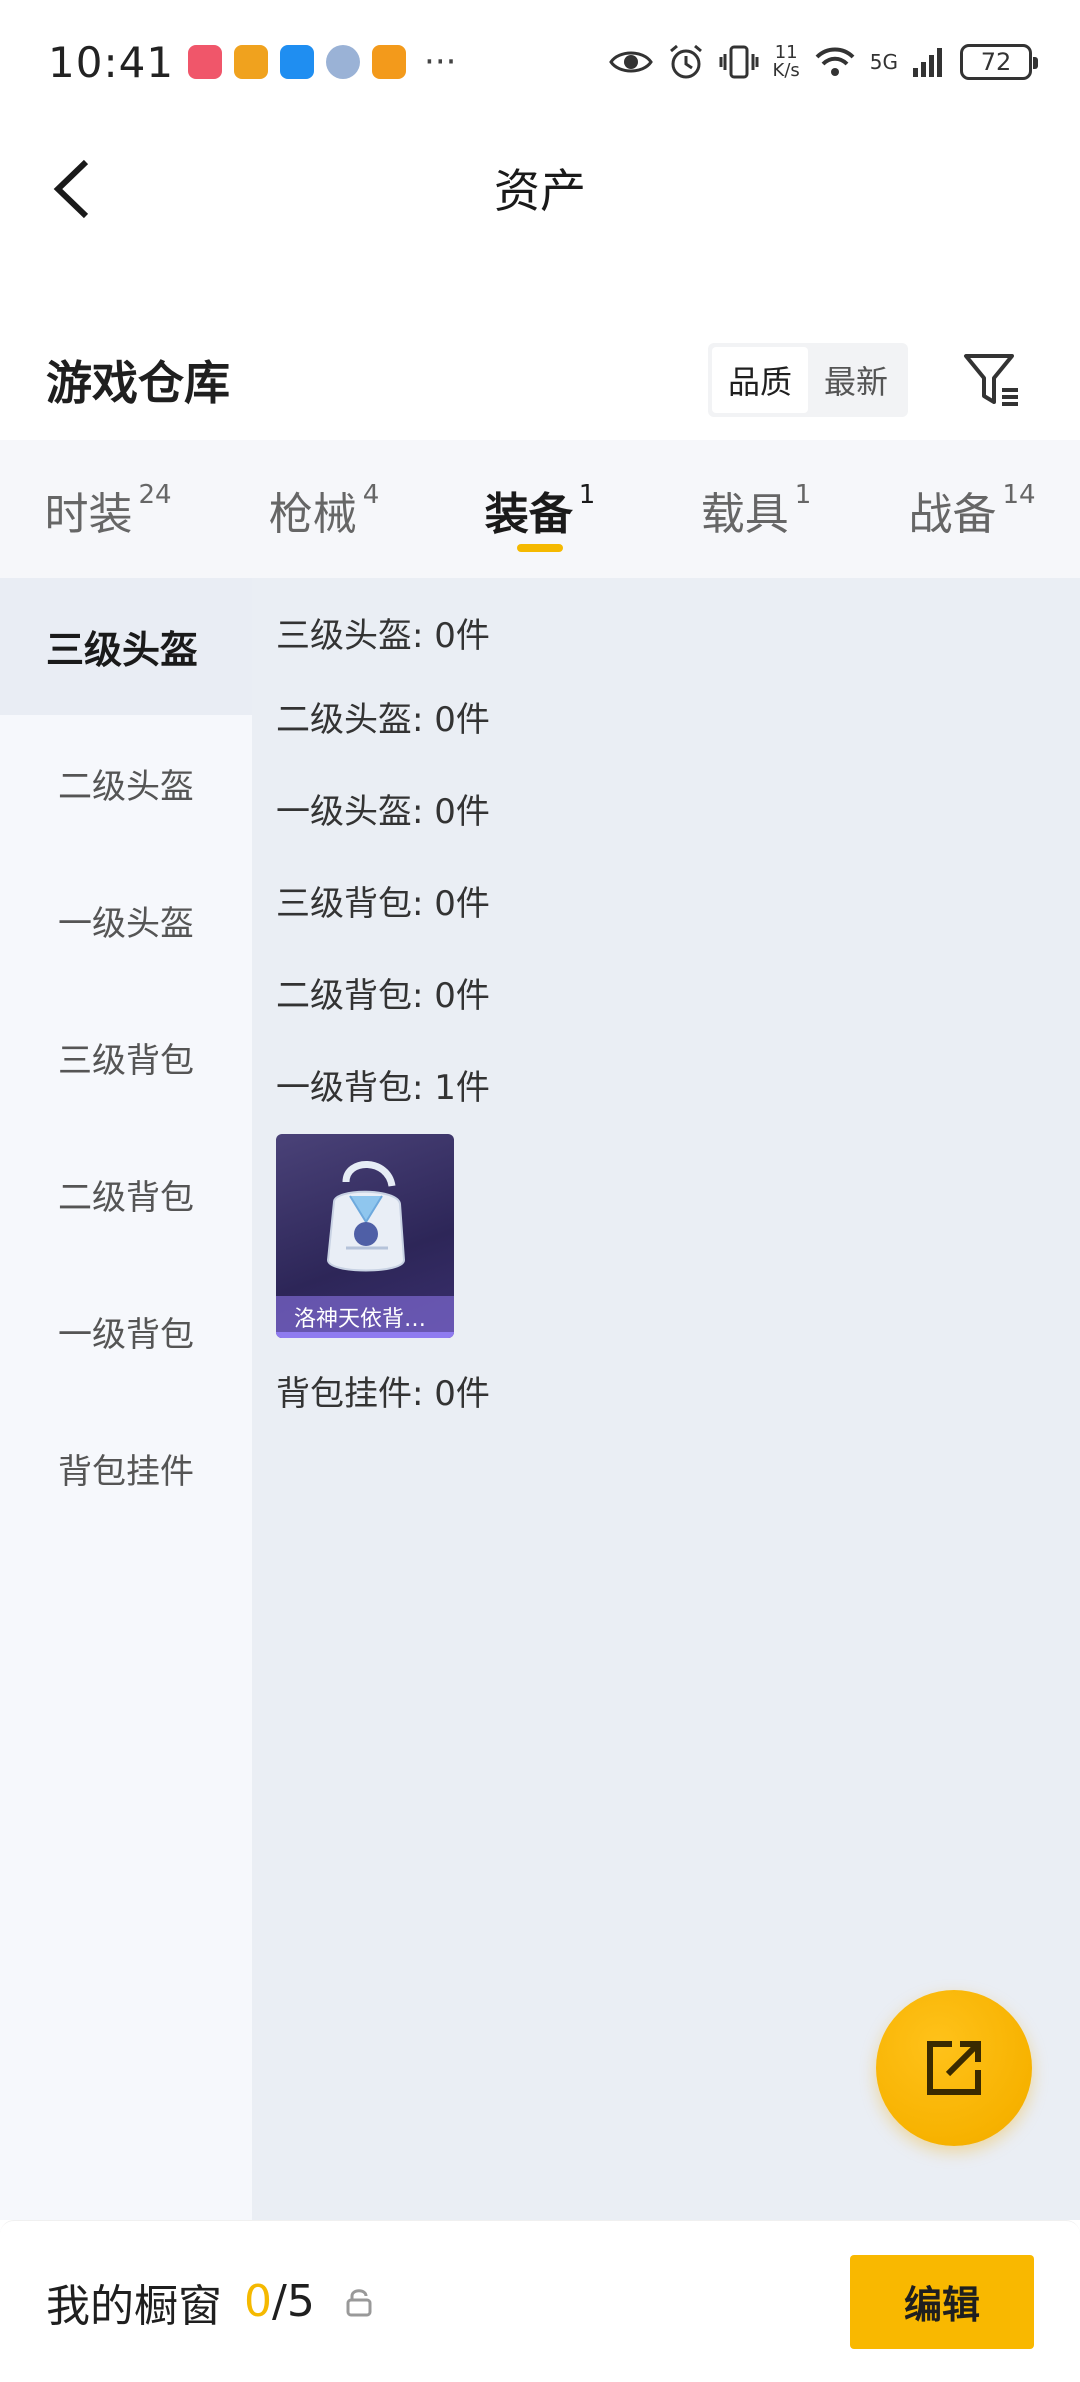 Image resolution: width=1080 pixels, height=2382 pixels. I want to click on game-app-icon, so click(389, 62).